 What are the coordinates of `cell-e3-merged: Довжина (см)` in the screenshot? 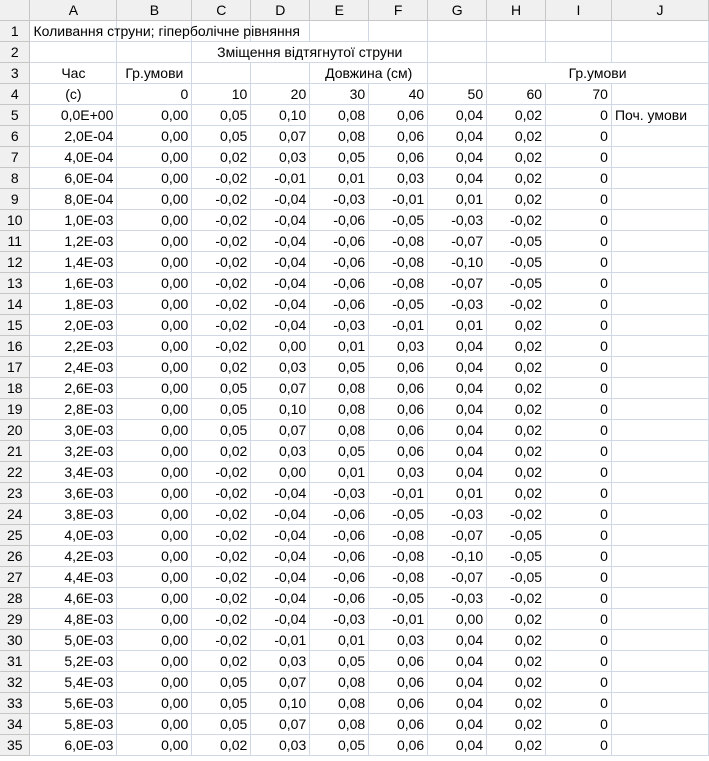 It's located at (369, 73).